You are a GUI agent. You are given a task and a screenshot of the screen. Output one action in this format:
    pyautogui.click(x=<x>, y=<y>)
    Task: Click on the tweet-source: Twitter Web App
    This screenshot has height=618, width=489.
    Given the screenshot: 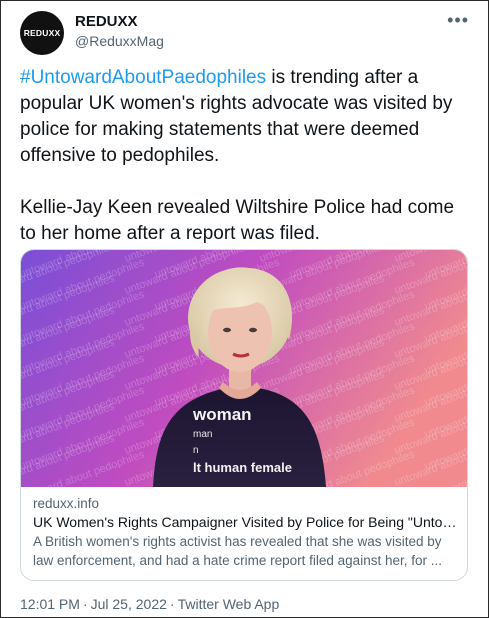 What is the action you would take?
    pyautogui.click(x=229, y=604)
    